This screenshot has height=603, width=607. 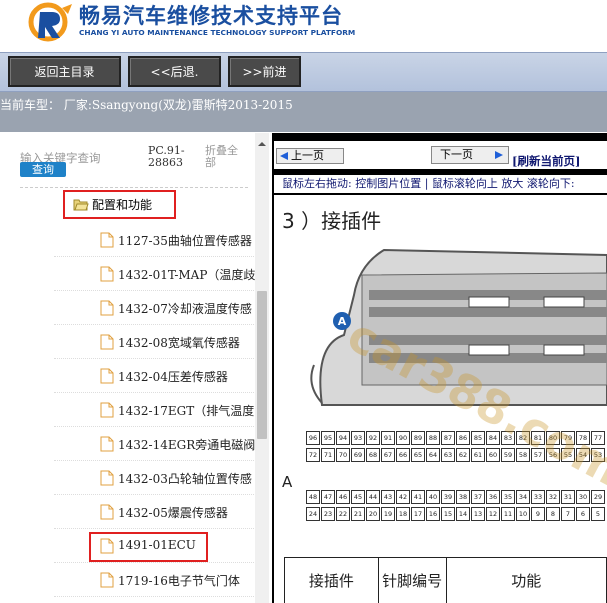 I want to click on pin-cell: 7, so click(x=568, y=514).